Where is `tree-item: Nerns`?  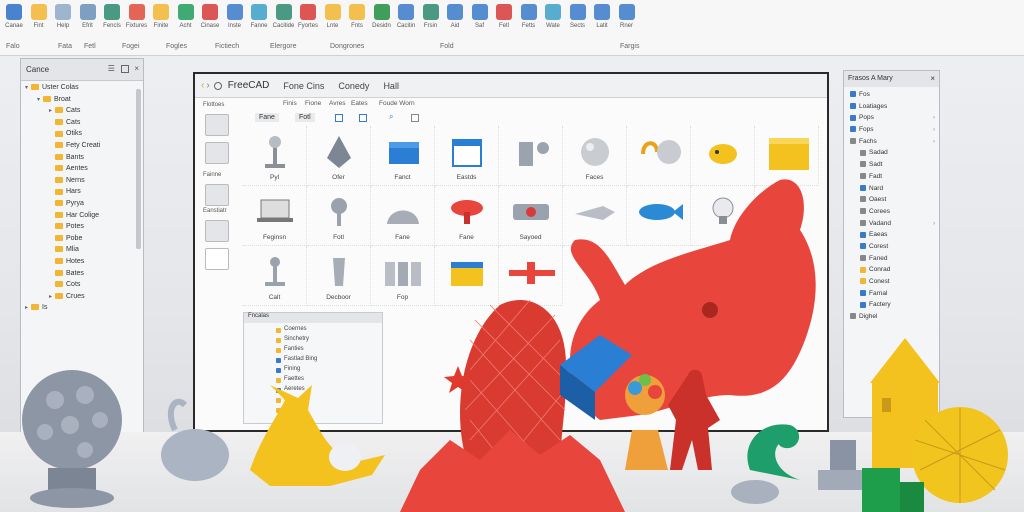
tree-item: Nerns is located at coordinates (82, 183).